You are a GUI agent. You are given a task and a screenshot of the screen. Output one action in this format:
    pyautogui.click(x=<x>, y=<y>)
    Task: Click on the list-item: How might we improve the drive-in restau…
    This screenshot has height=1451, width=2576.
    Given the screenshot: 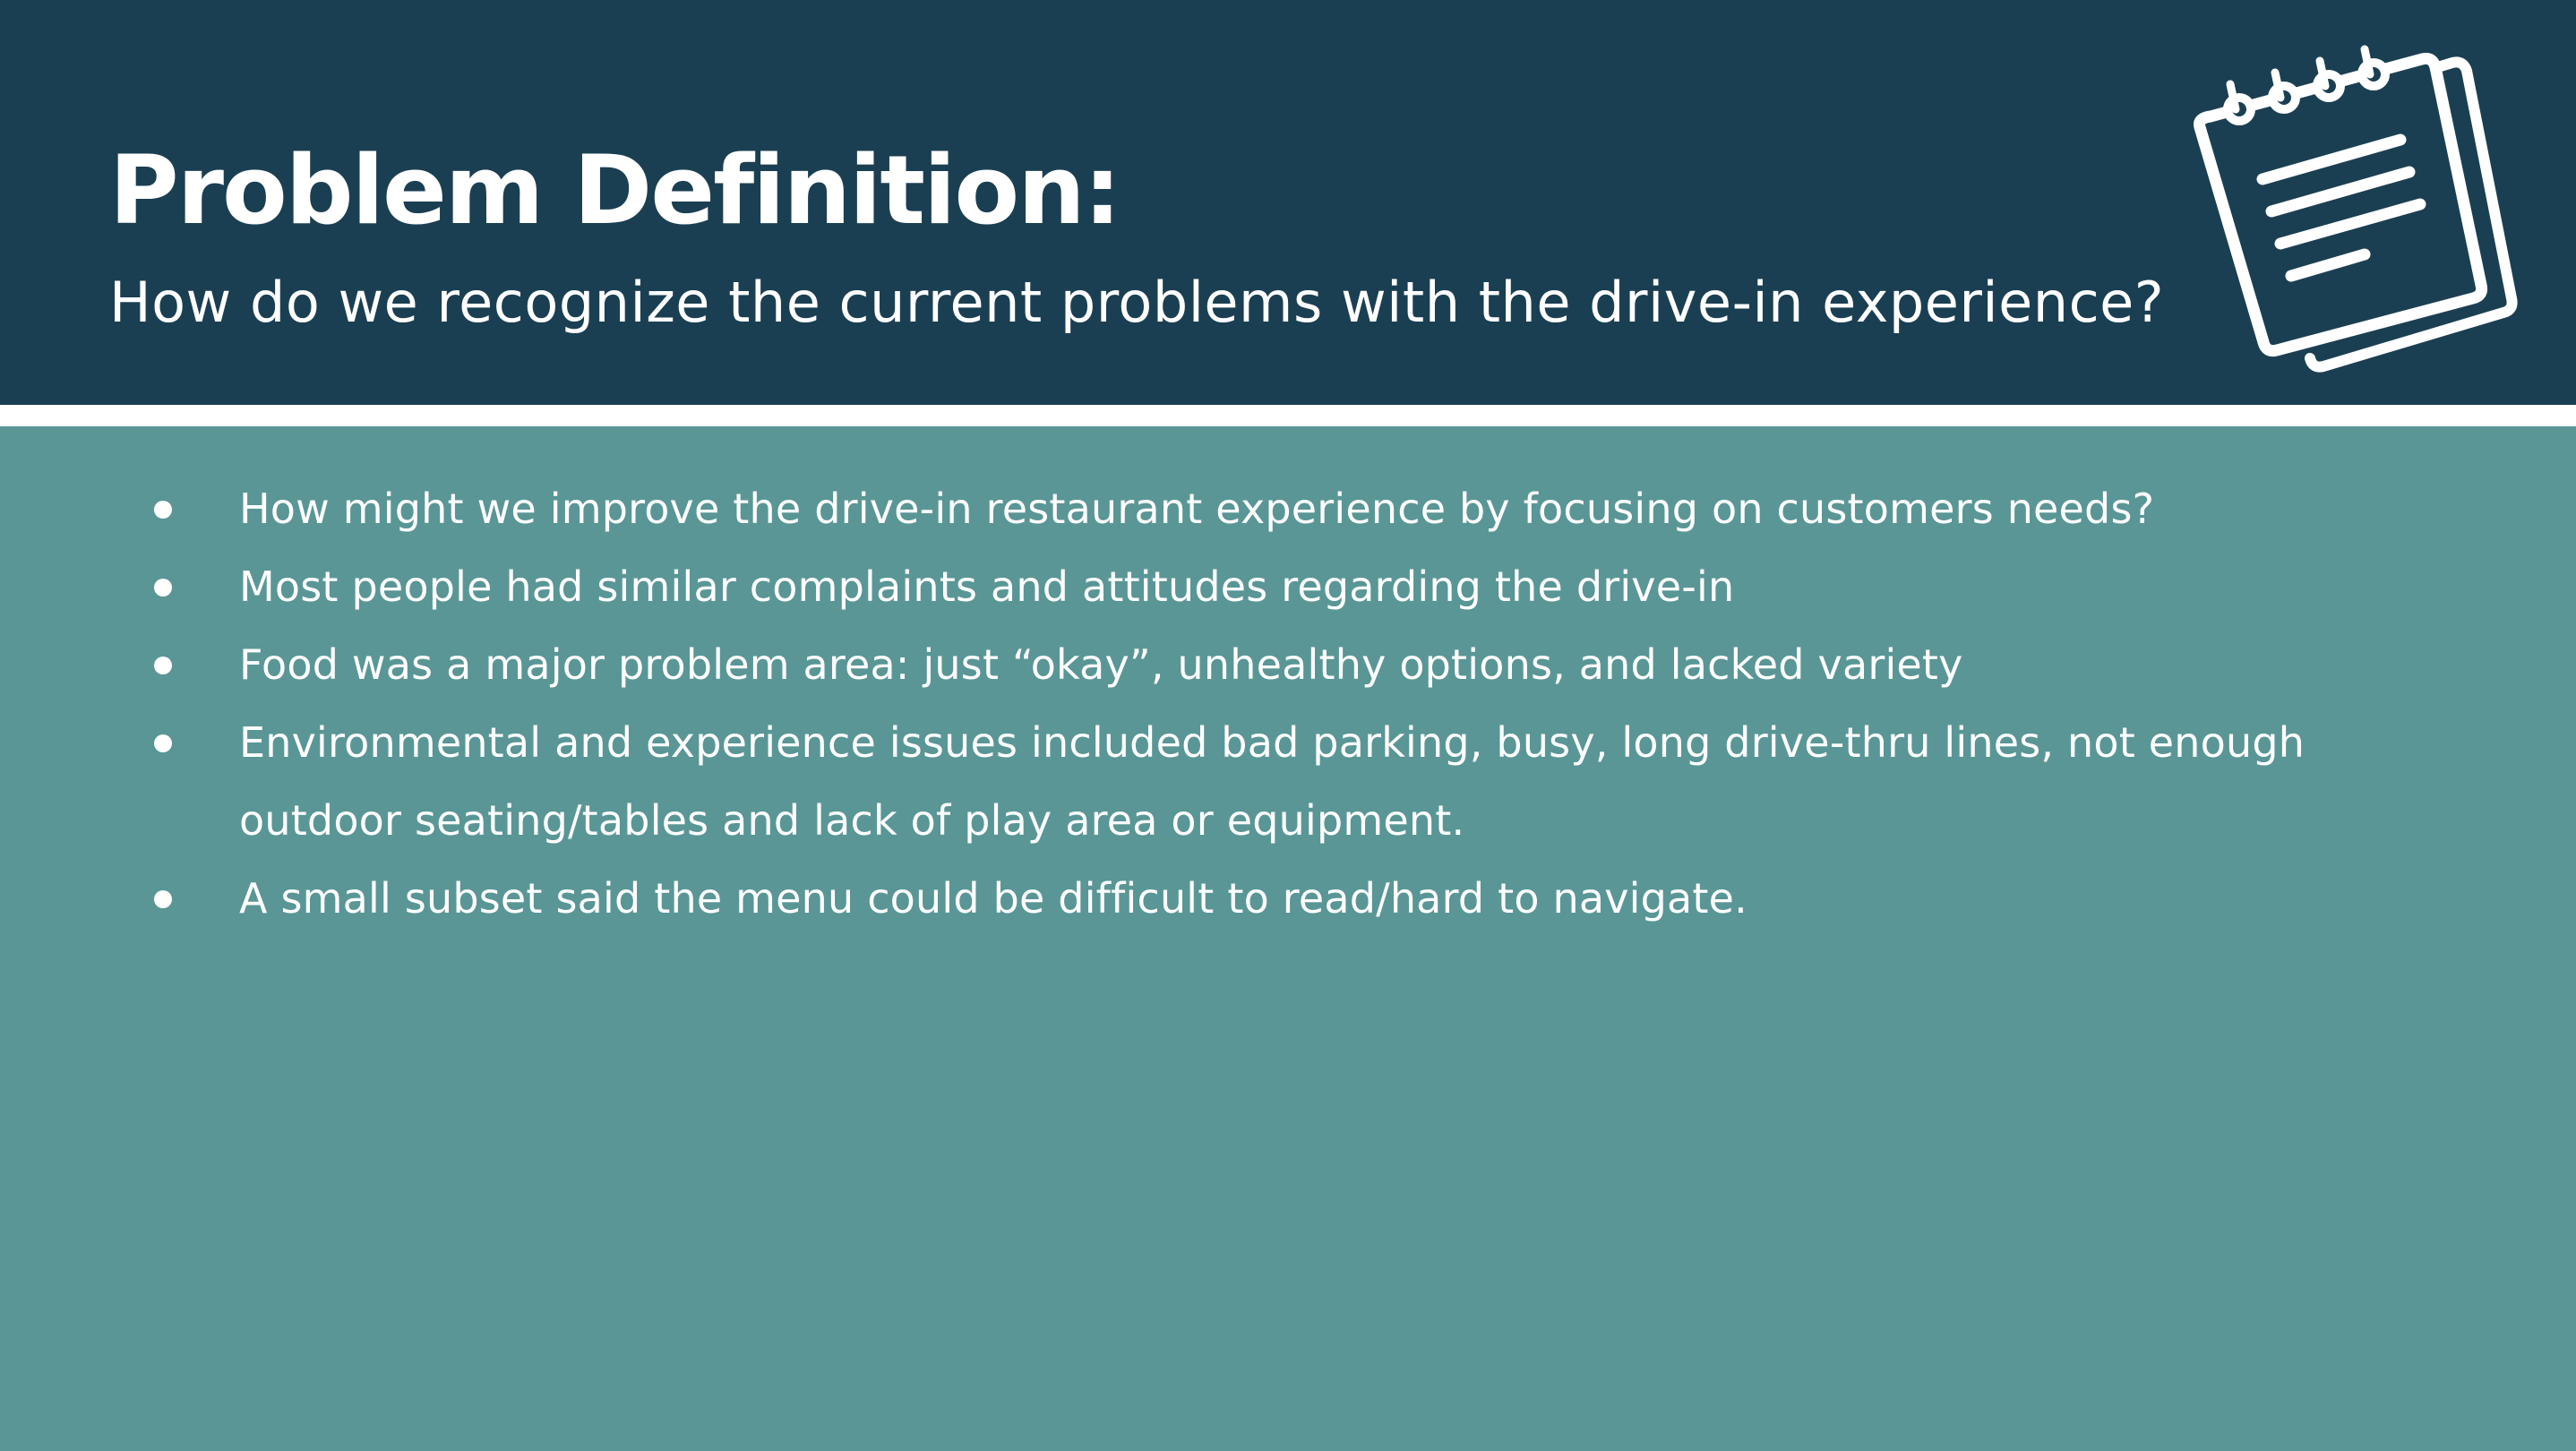 What is the action you would take?
    pyautogui.click(x=1289, y=509)
    